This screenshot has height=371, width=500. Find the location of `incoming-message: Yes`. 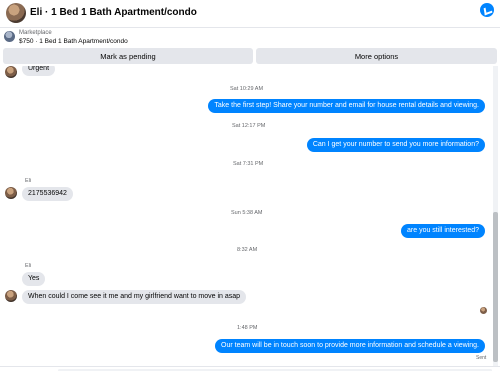

incoming-message: Yes is located at coordinates (34, 279).